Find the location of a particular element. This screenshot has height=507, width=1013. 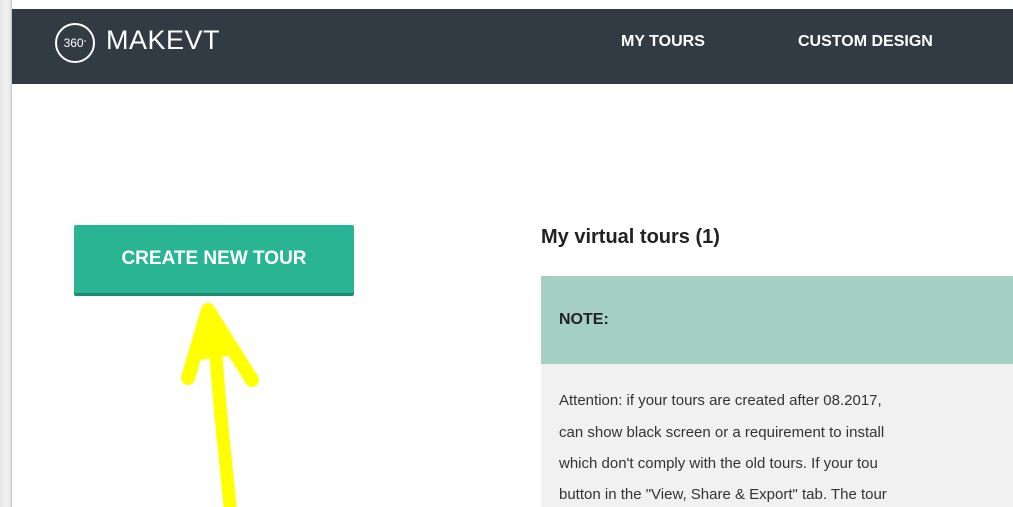

window-edge-strip is located at coordinates (6, 253).